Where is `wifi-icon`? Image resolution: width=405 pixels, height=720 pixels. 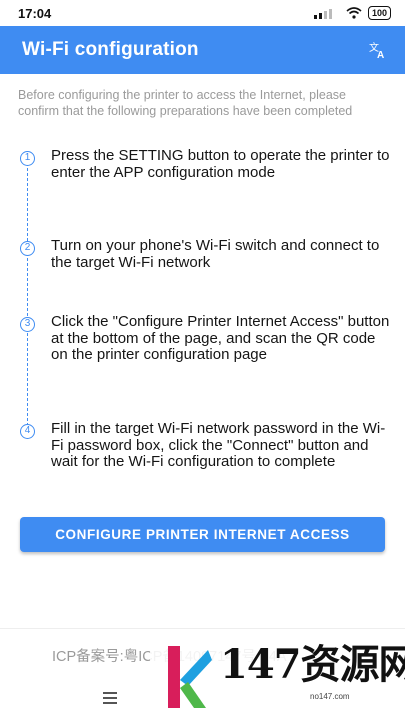 wifi-icon is located at coordinates (354, 13).